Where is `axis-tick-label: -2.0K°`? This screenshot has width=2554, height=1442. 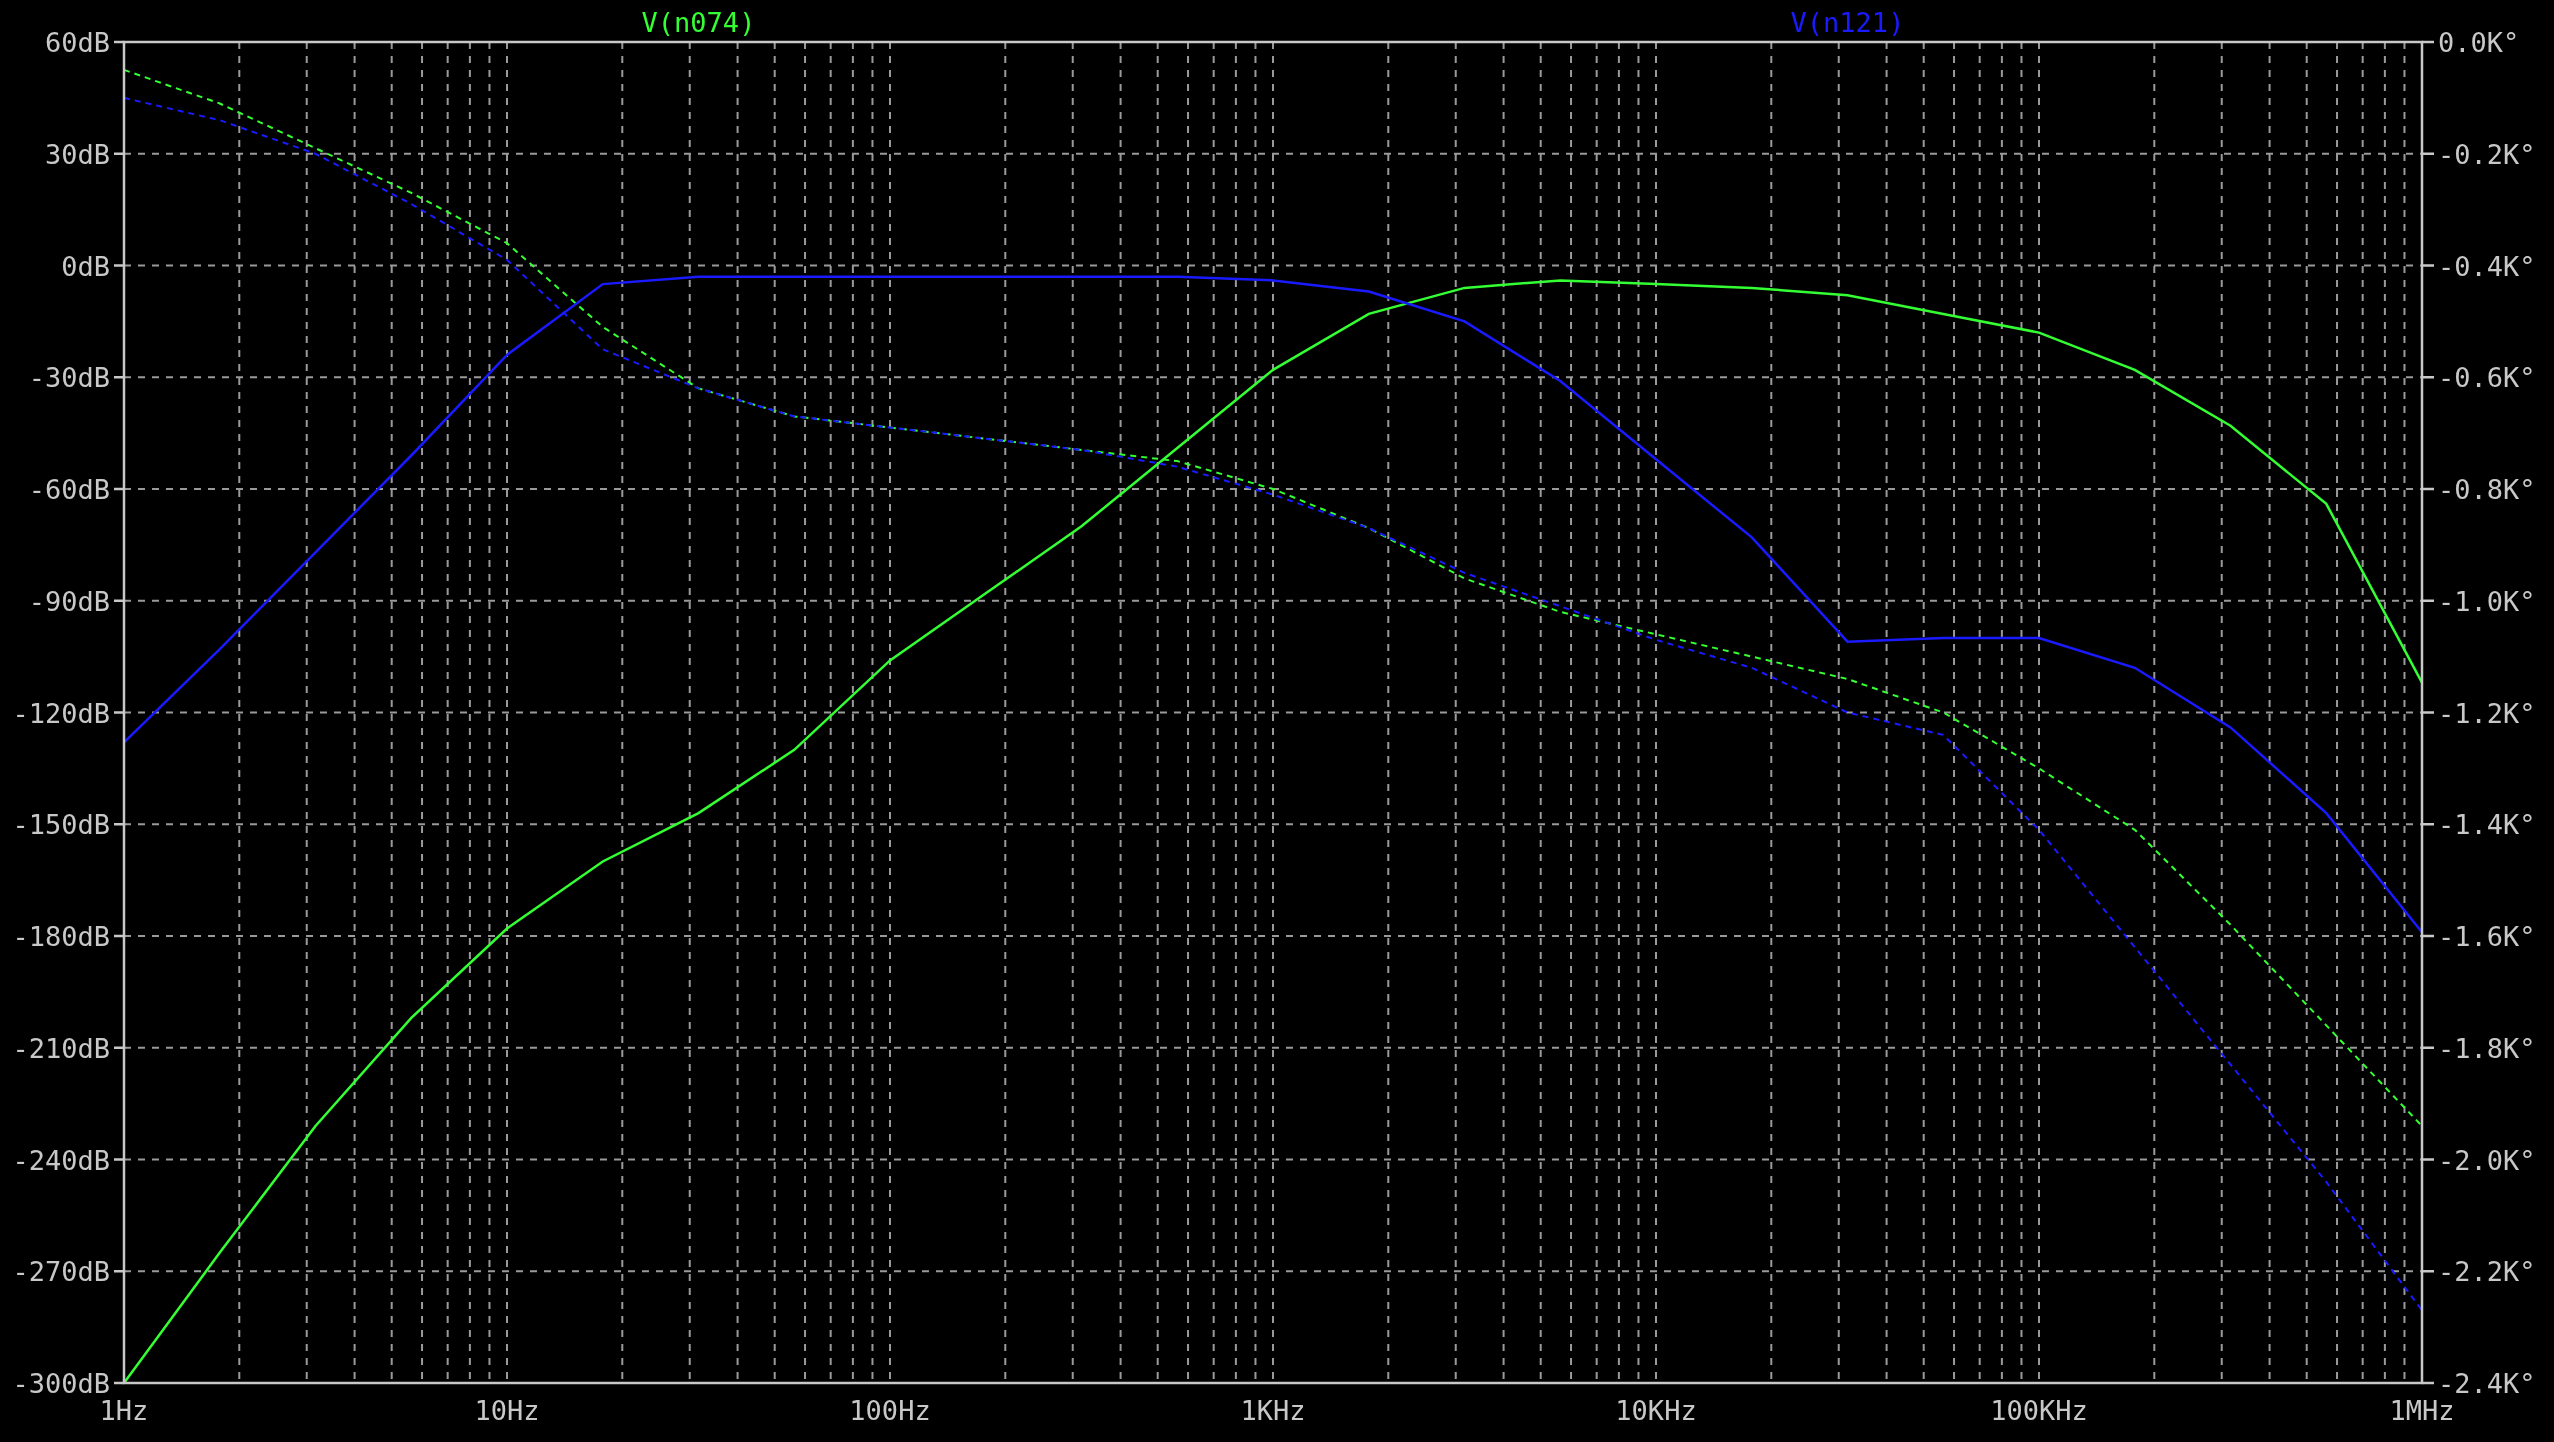
axis-tick-label: -2.0K° is located at coordinates (2487, 1160).